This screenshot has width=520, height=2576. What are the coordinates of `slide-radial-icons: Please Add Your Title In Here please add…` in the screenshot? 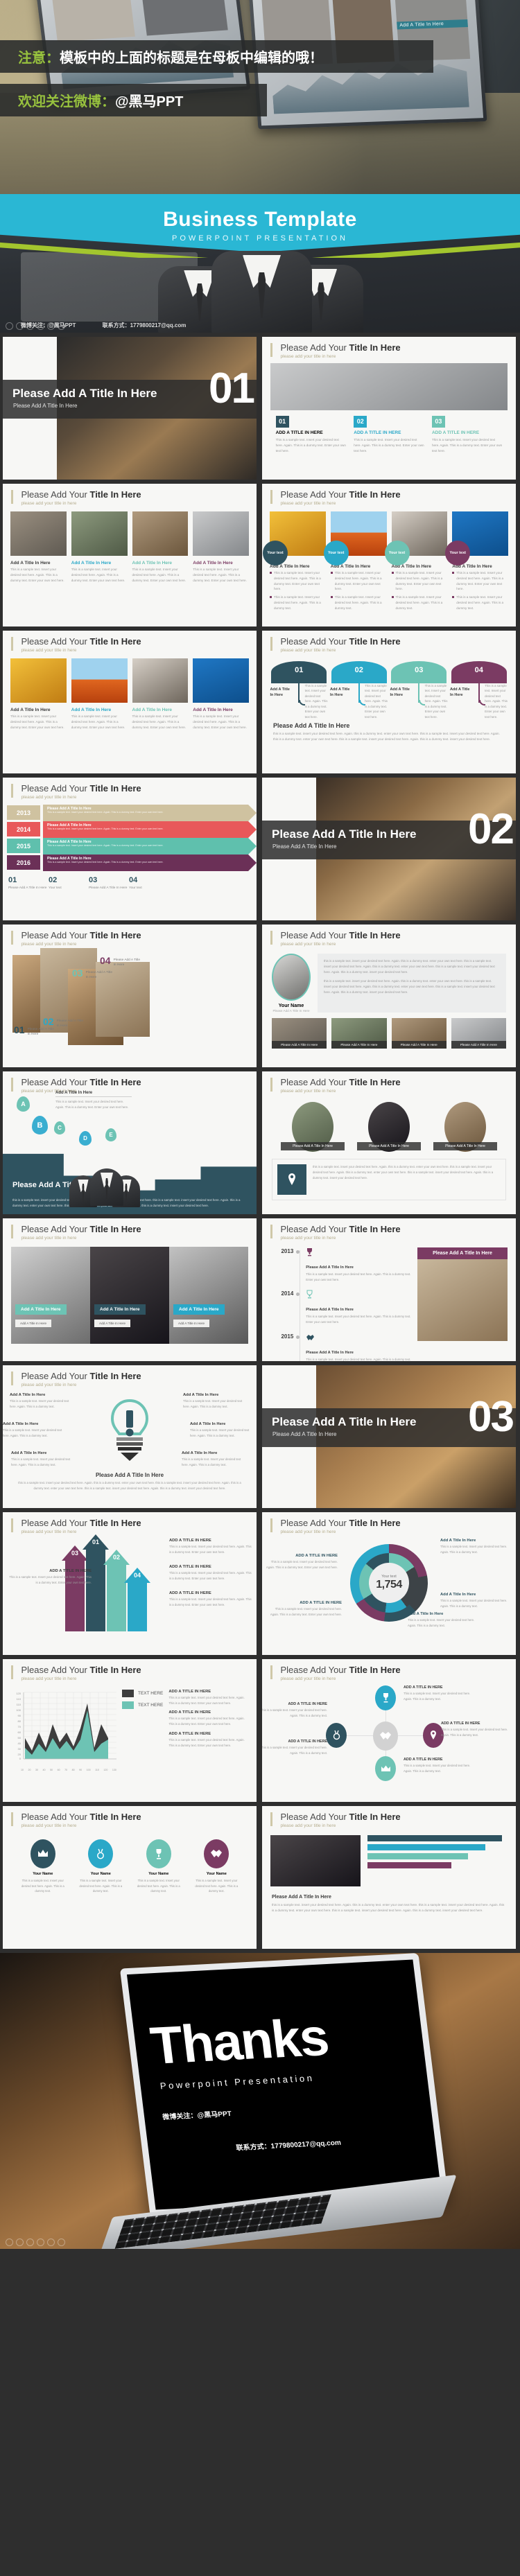 It's located at (389, 1730).